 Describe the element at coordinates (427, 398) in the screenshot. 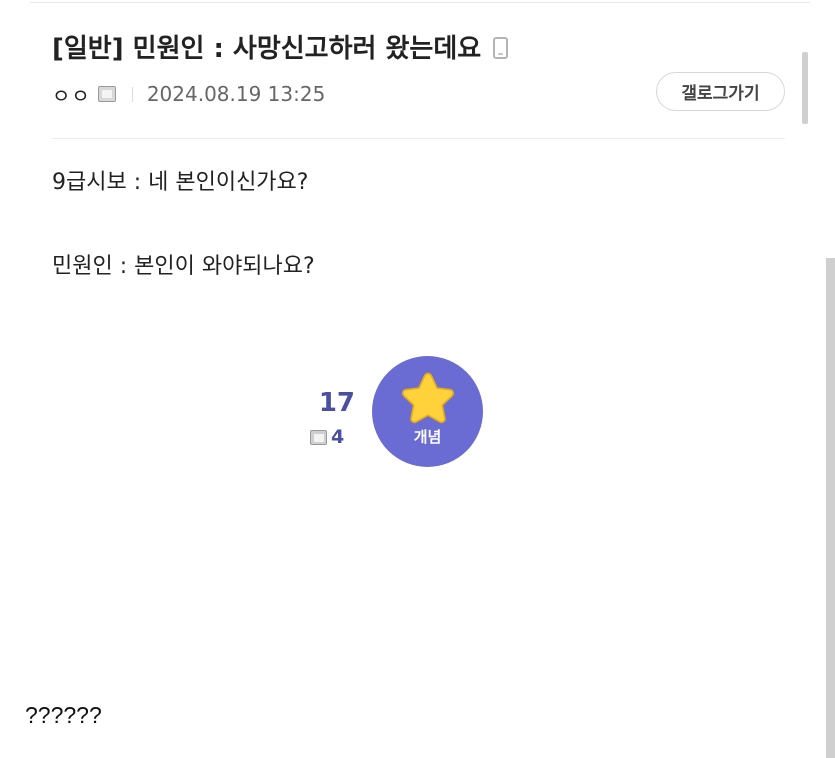

I see `star-icon` at that location.